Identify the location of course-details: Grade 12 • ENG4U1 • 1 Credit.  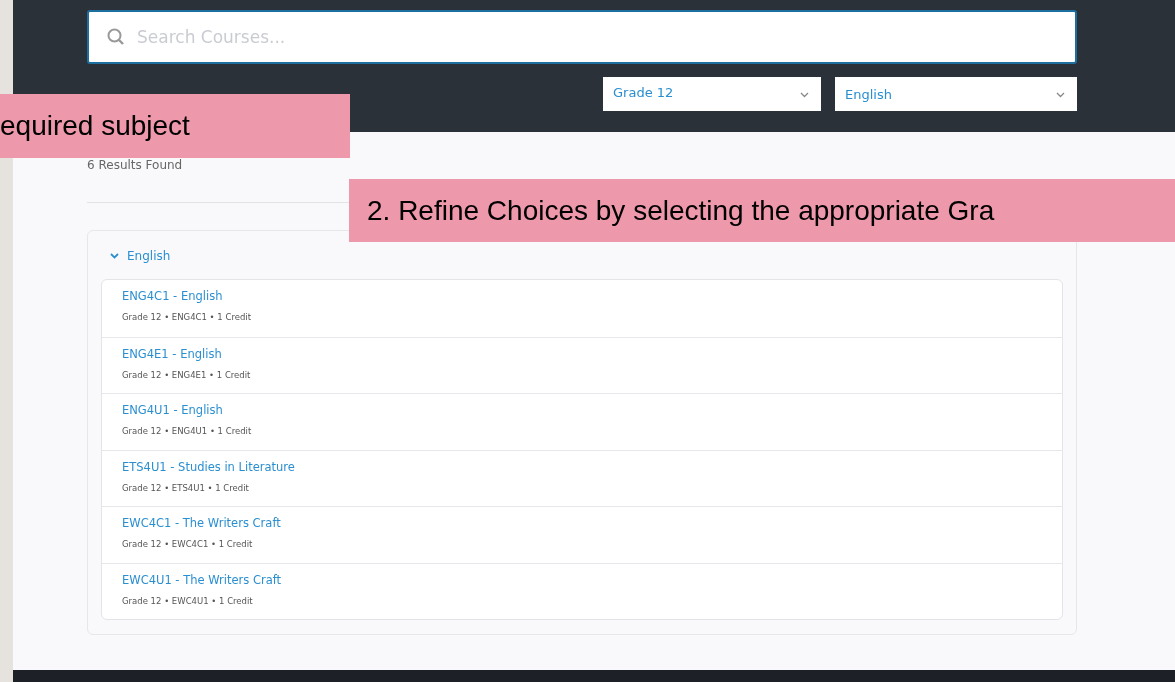
(187, 431).